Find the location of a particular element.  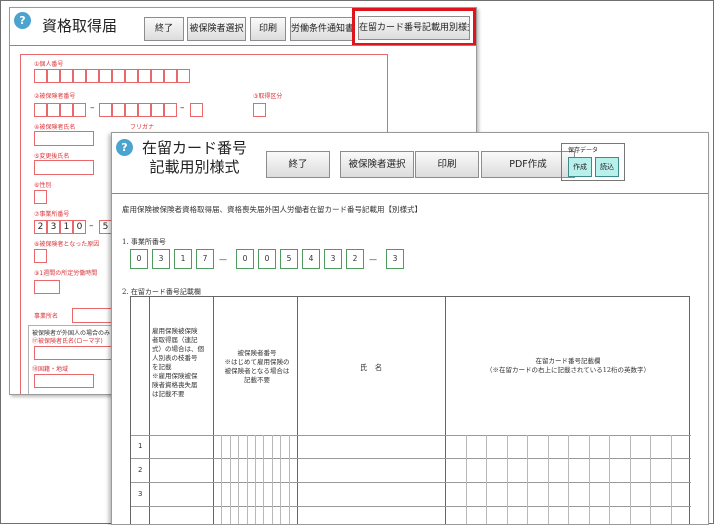

acquisition-type-field is located at coordinates (259, 110).